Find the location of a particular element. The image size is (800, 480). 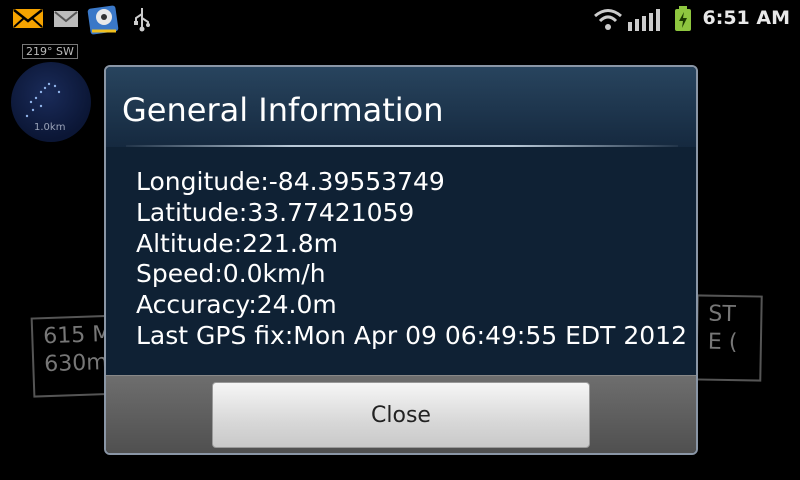

poi-sign-right-line2: E ( is located at coordinates (722, 342).